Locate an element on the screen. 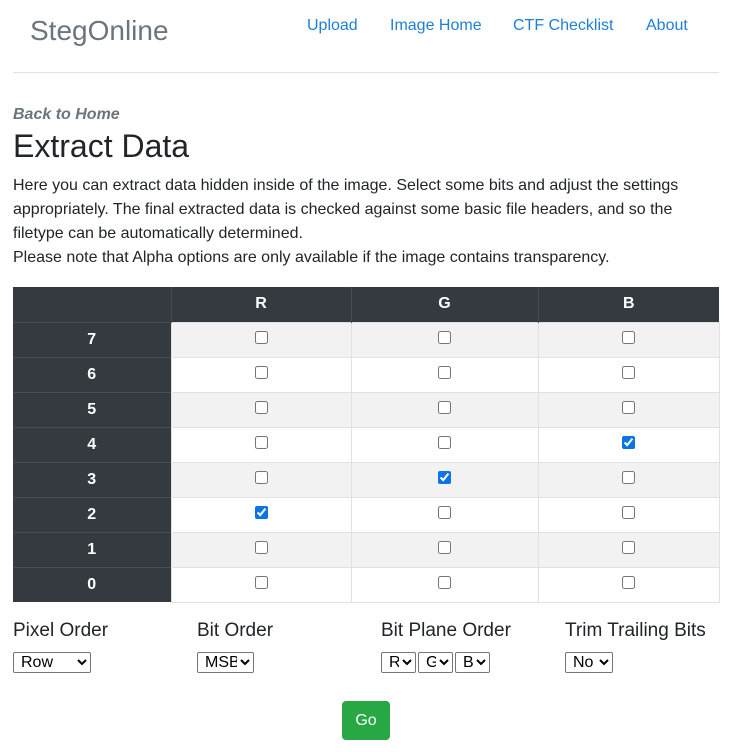 The image size is (755, 752). bit-plane-order-select-3: B is located at coordinates (472, 662).